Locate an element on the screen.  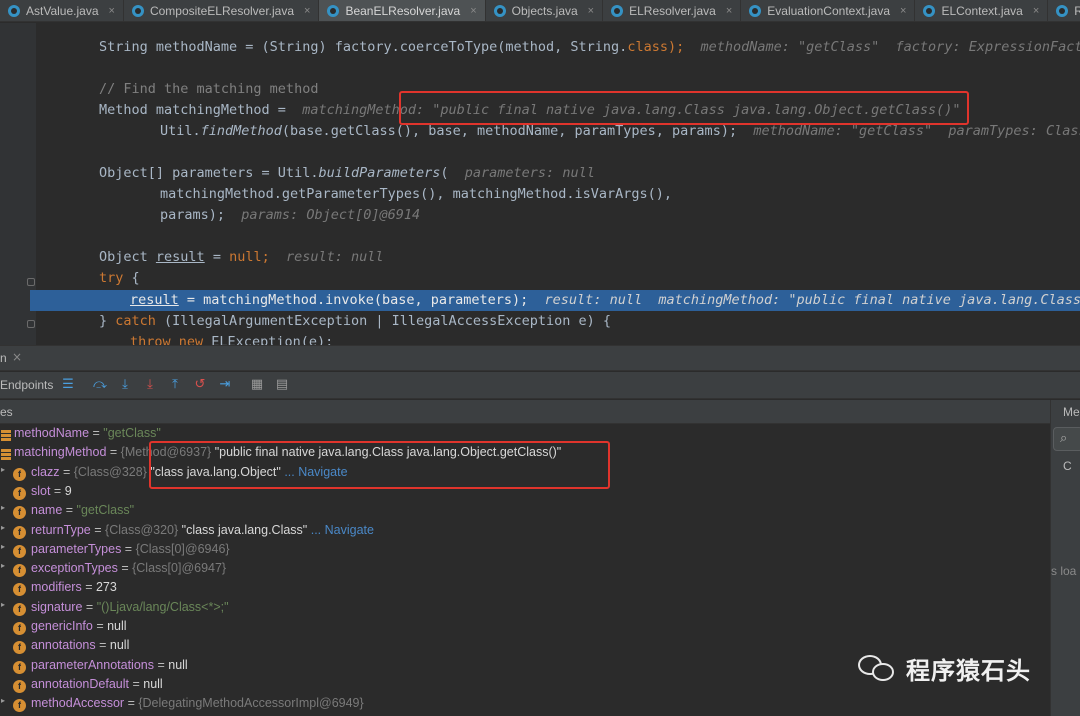
editor-tab: RootResolver.java× is located at coordinates (1064, 10).